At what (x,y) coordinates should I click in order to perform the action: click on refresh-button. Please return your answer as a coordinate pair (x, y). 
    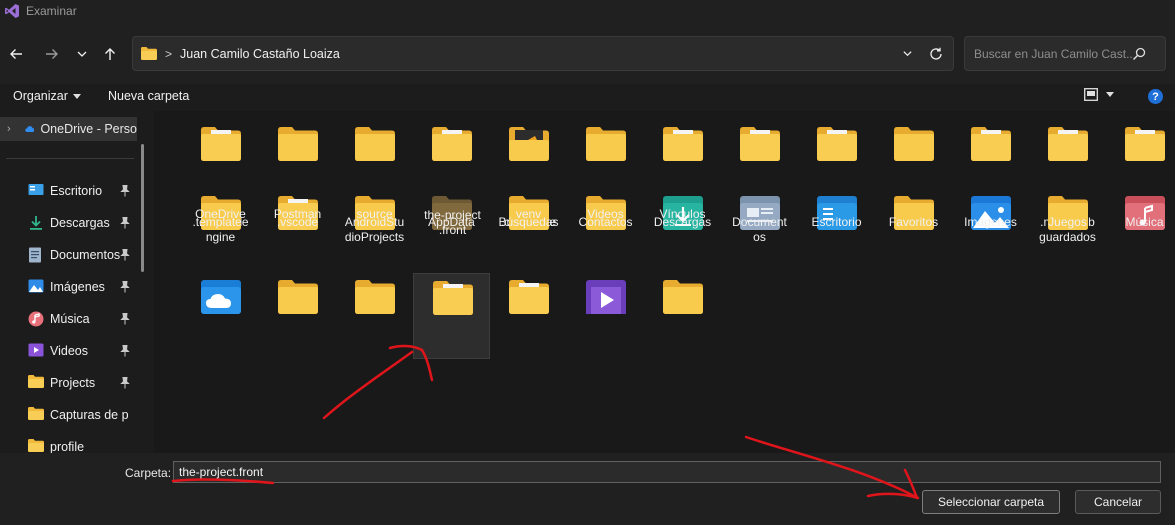
    Looking at the image, I should click on (936, 53).